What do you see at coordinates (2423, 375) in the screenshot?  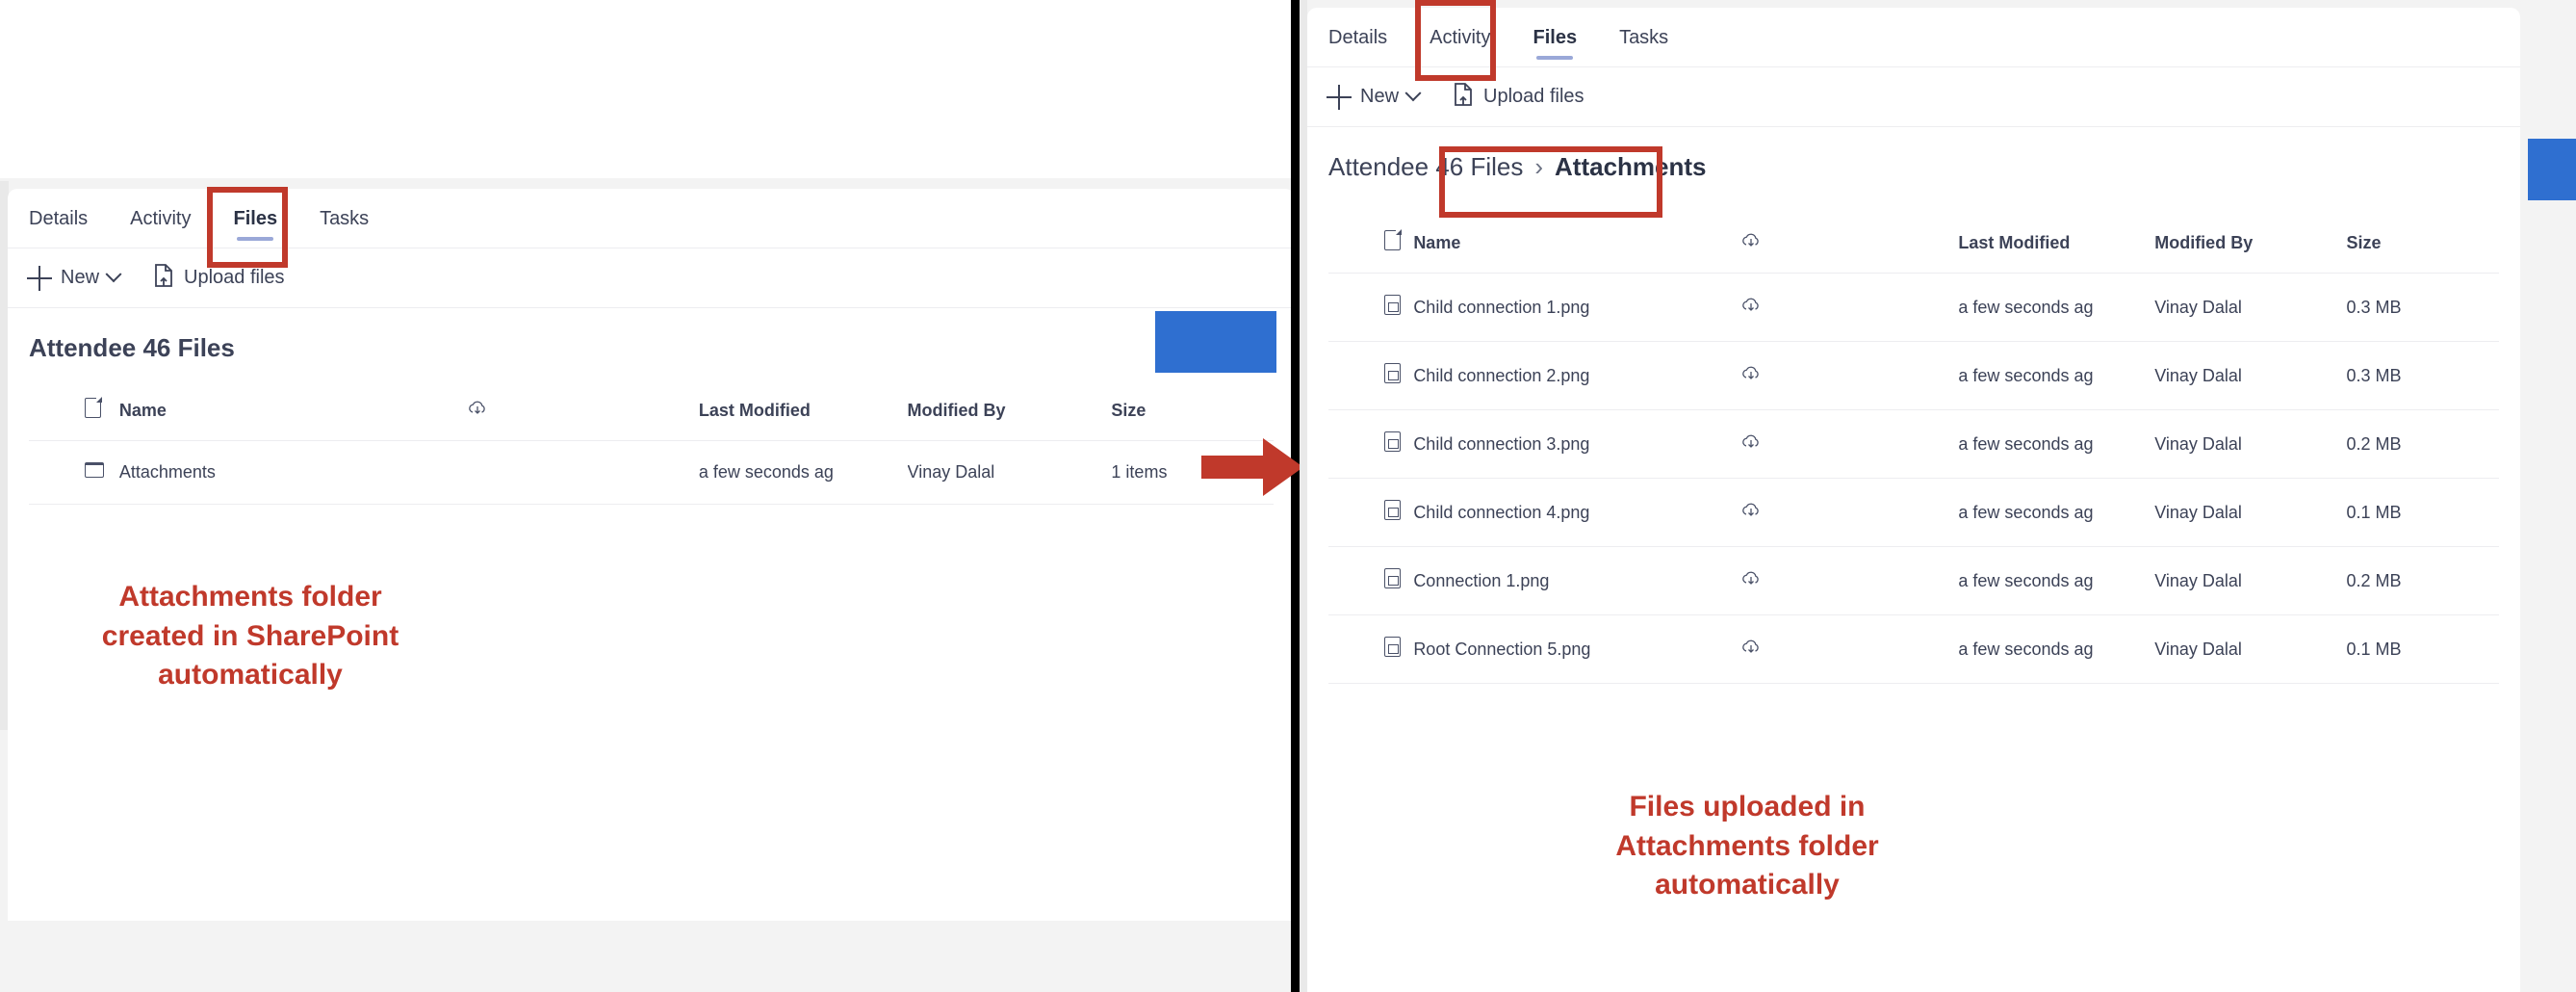 I see `row-size: 0.3 MB` at bounding box center [2423, 375].